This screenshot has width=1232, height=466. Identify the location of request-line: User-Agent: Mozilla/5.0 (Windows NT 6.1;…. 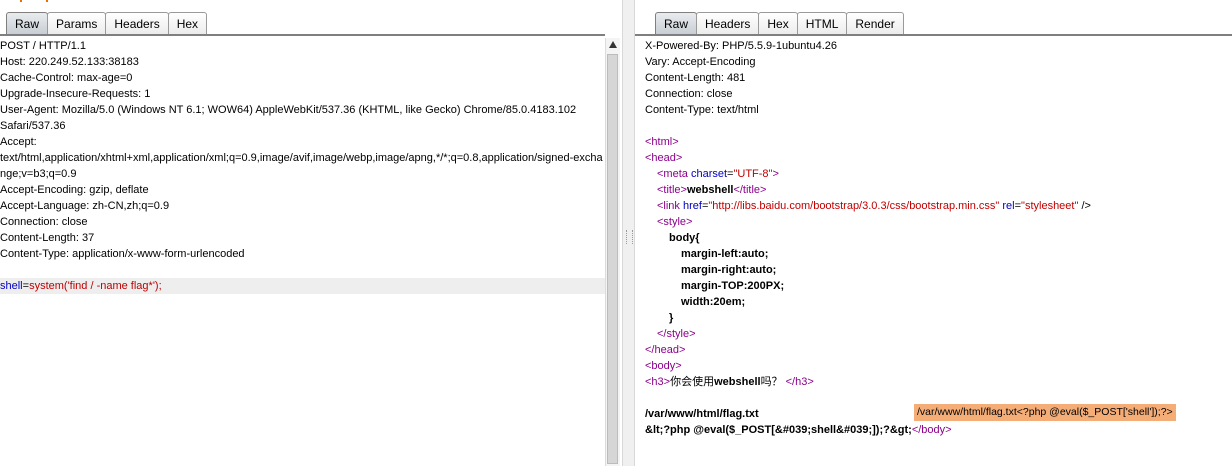
(288, 110).